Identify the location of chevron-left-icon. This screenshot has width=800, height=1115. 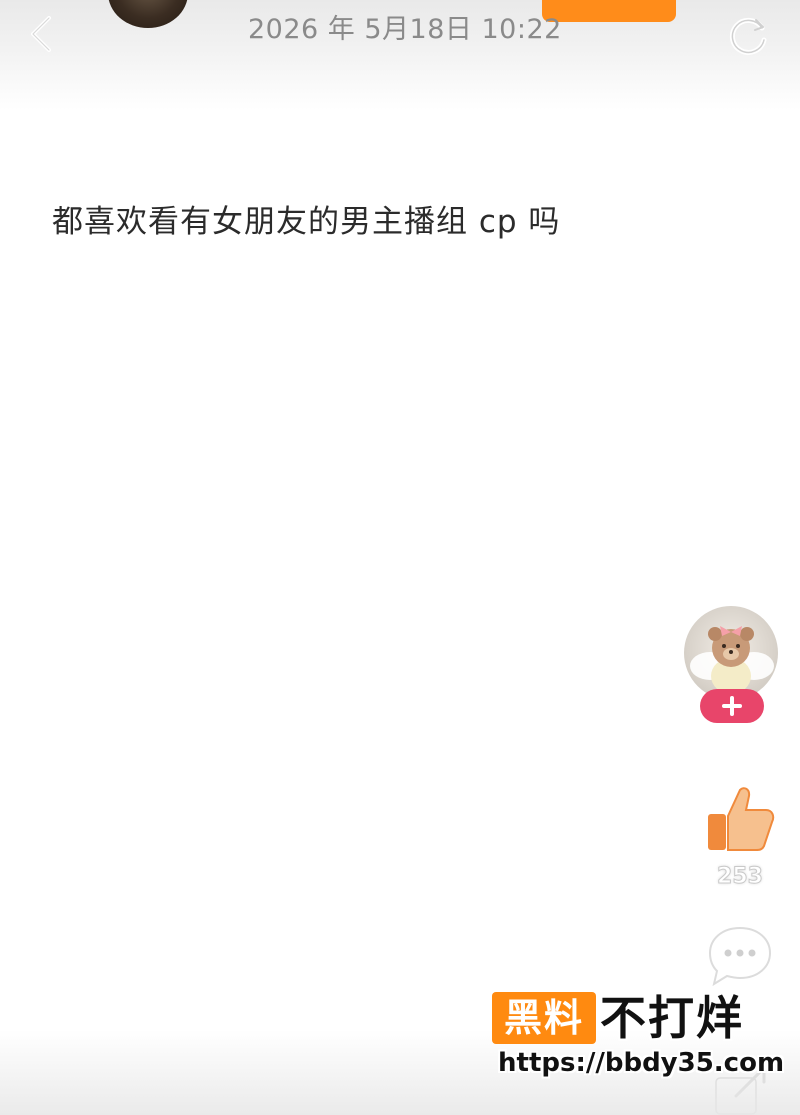
(41, 34).